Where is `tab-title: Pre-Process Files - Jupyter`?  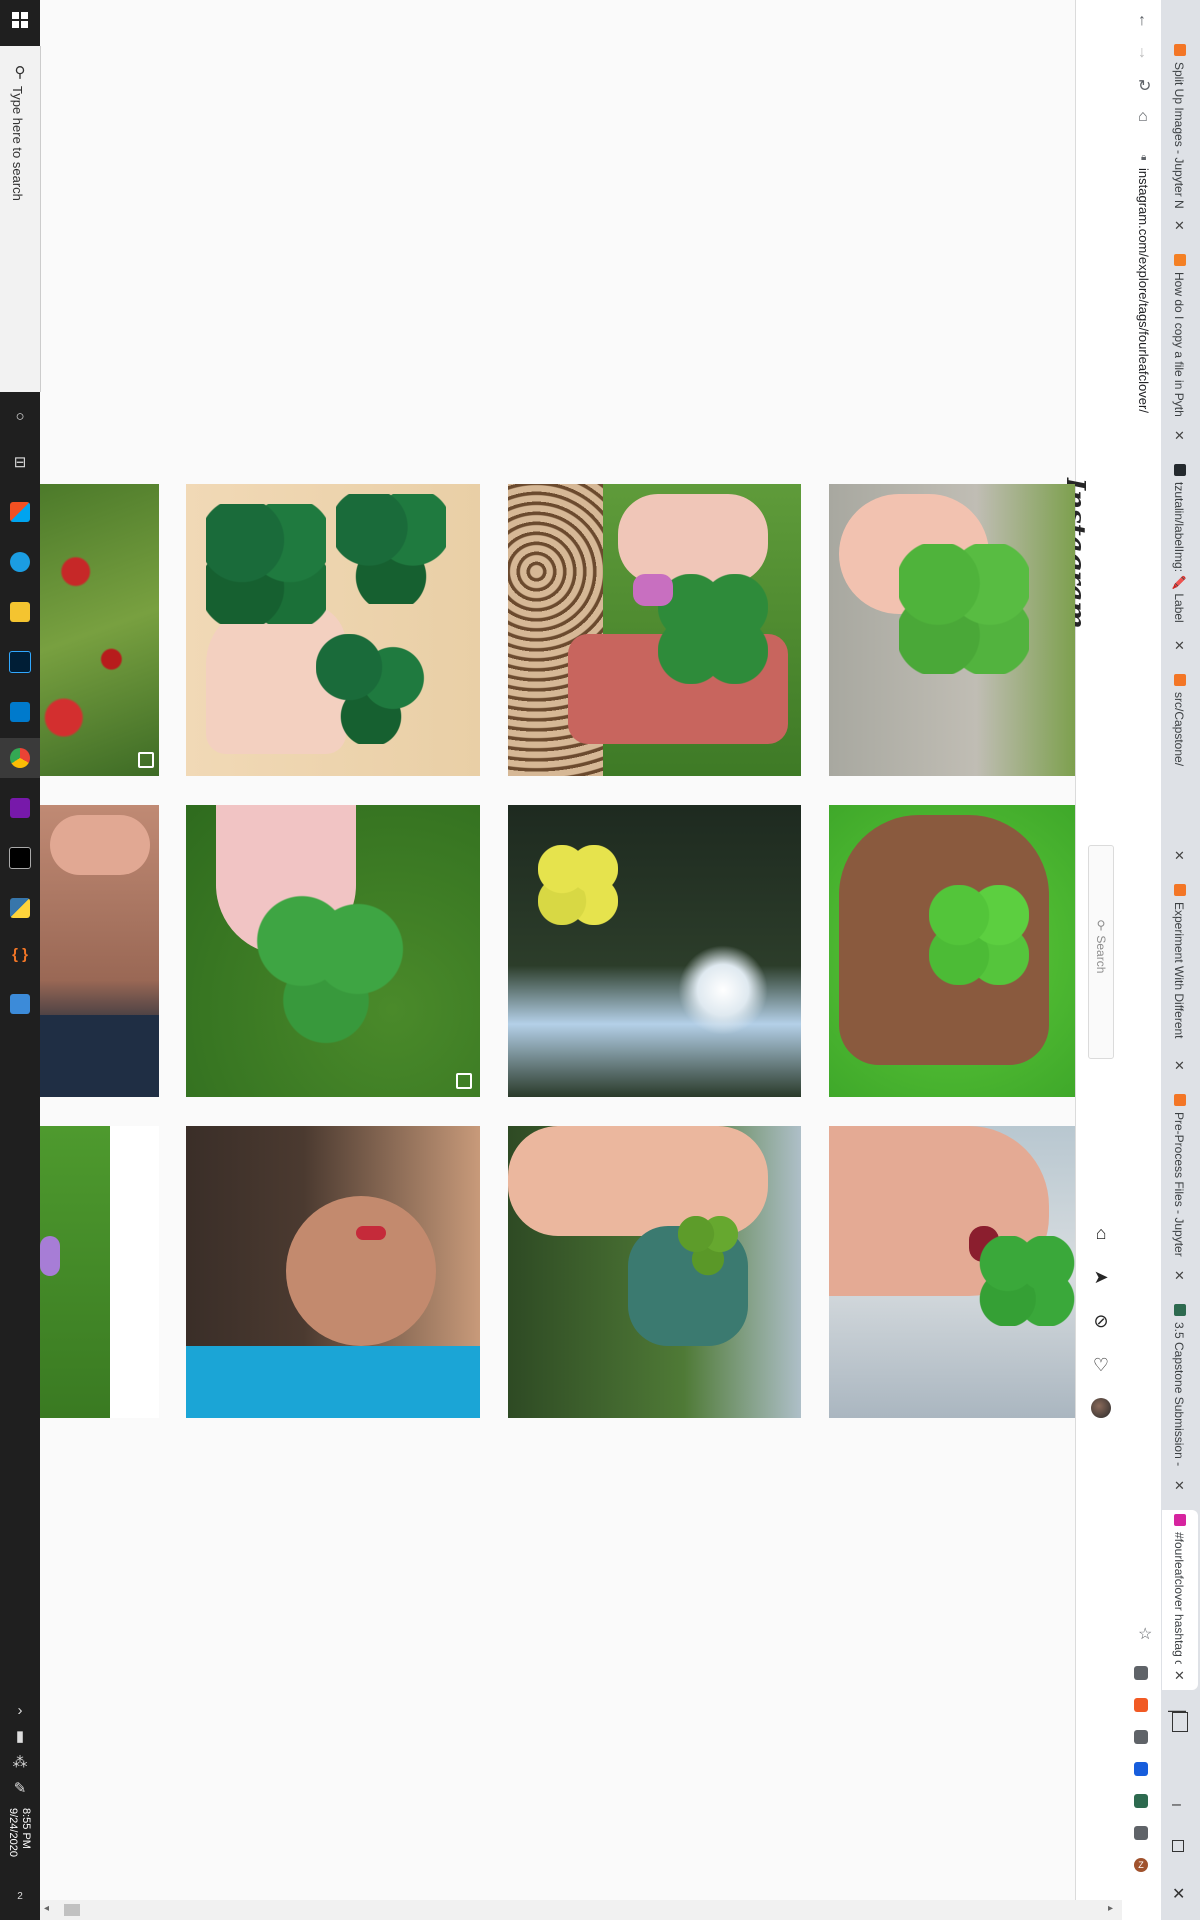
tab-title: Pre-Process Files - Jupyter is located at coordinates (1179, 1184).